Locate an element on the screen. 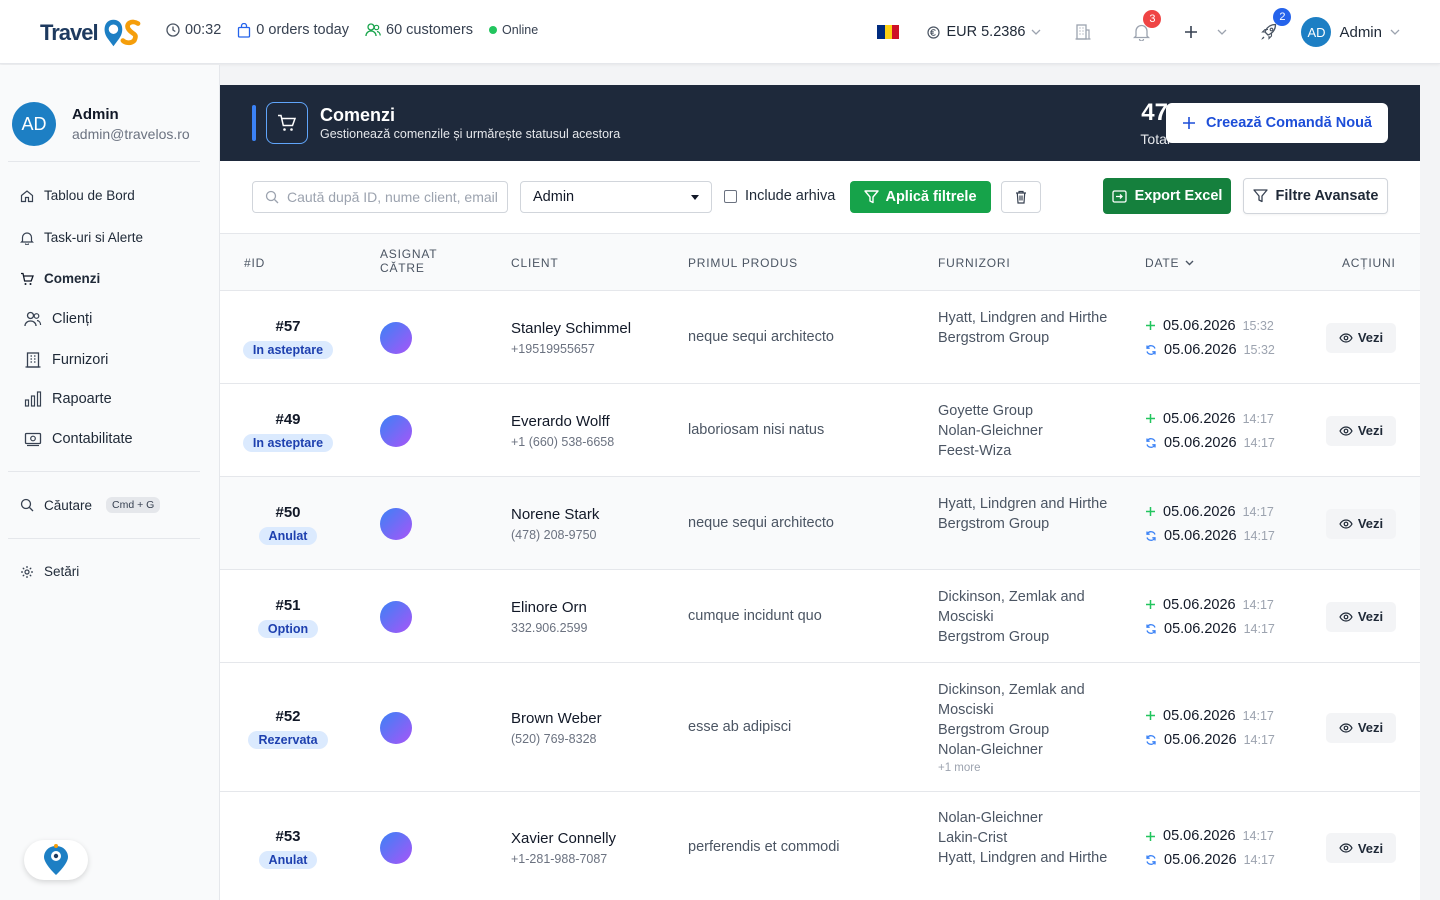 This screenshot has width=1440, height=900. assignee-select: Admin is located at coordinates (616, 197).